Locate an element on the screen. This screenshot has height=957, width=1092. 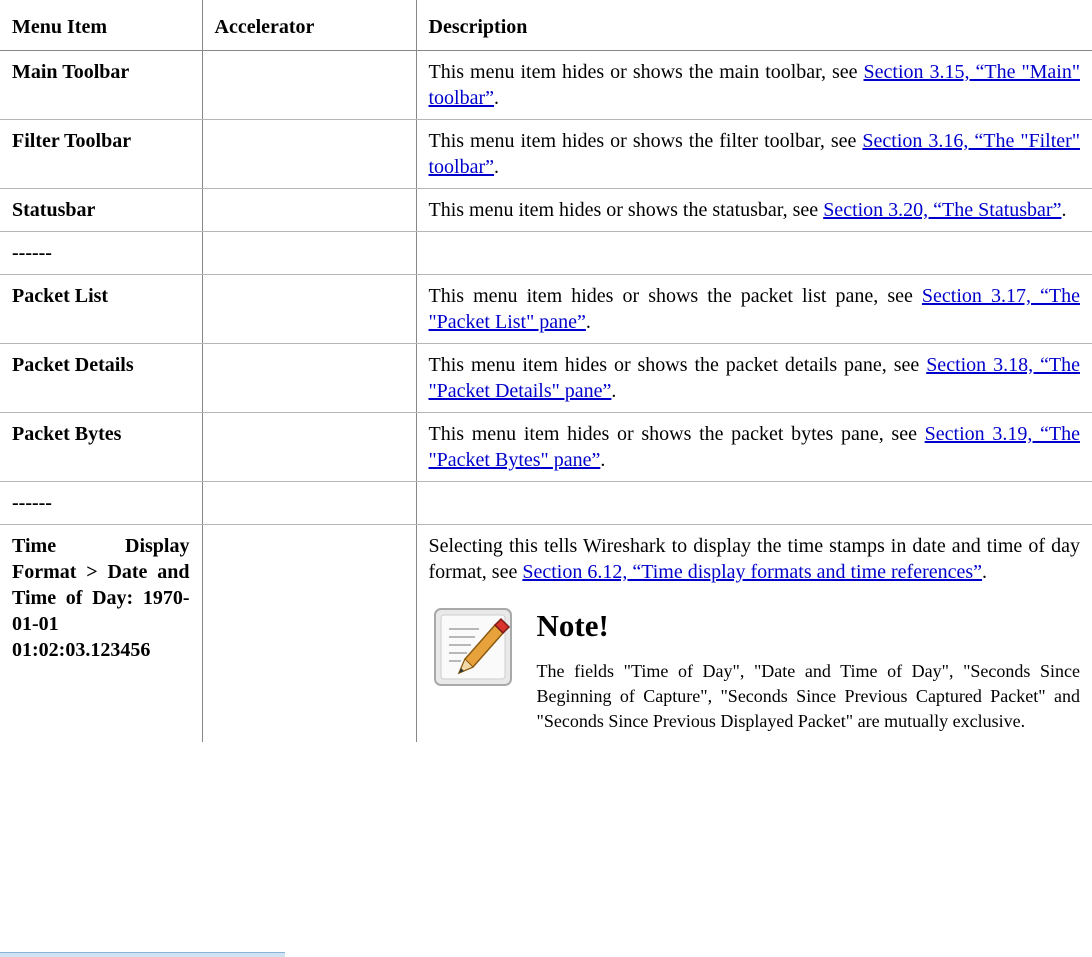
note-title: Note! is located at coordinates (572, 625).